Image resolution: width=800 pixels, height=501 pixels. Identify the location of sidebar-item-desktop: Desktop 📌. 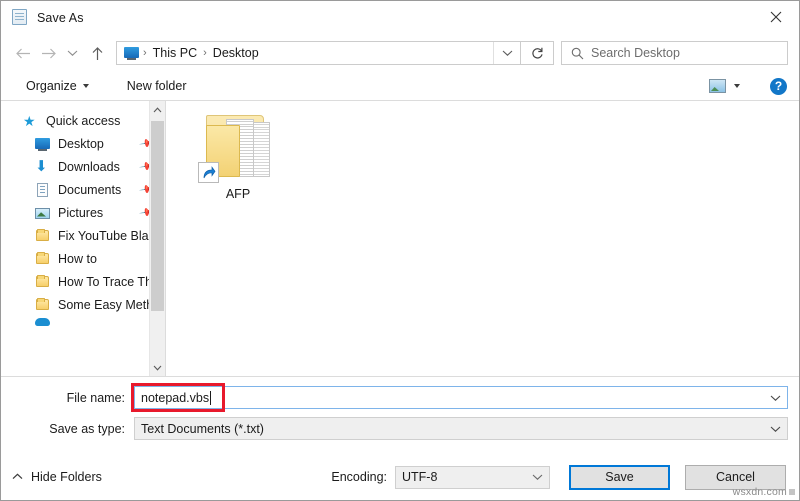
(75, 143).